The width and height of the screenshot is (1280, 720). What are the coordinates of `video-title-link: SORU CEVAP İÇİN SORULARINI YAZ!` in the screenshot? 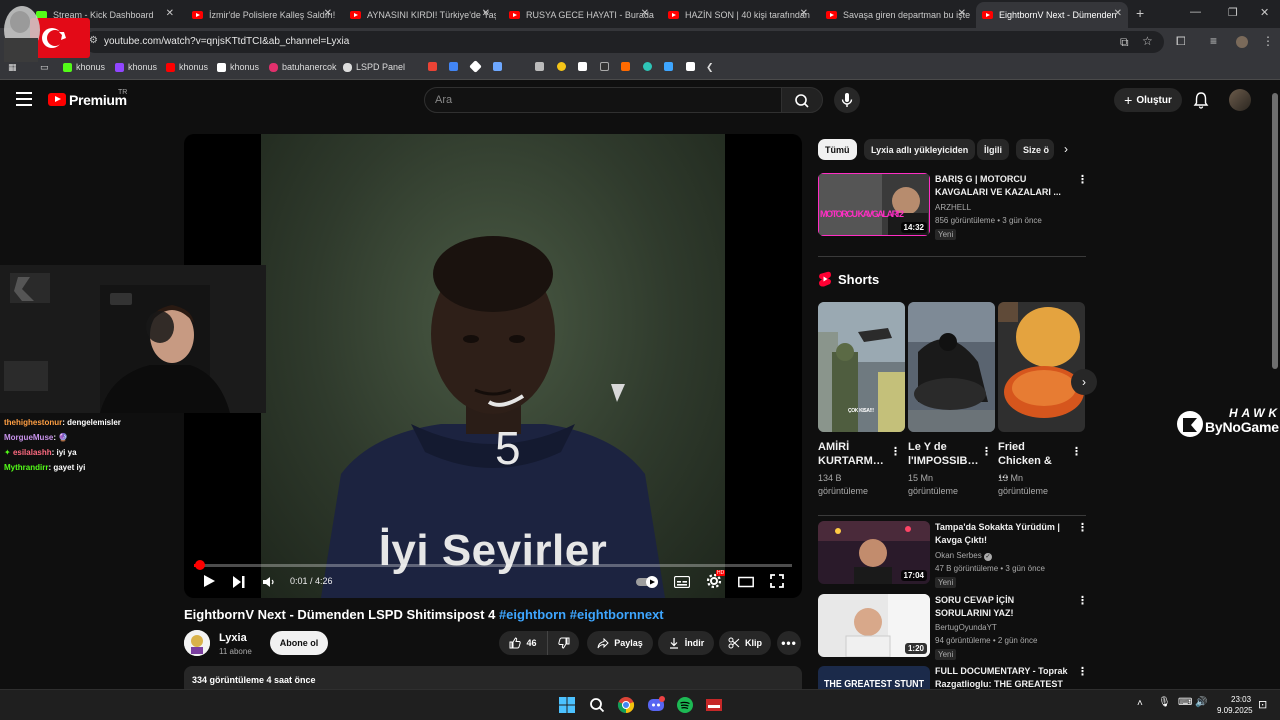 It's located at (1002, 607).